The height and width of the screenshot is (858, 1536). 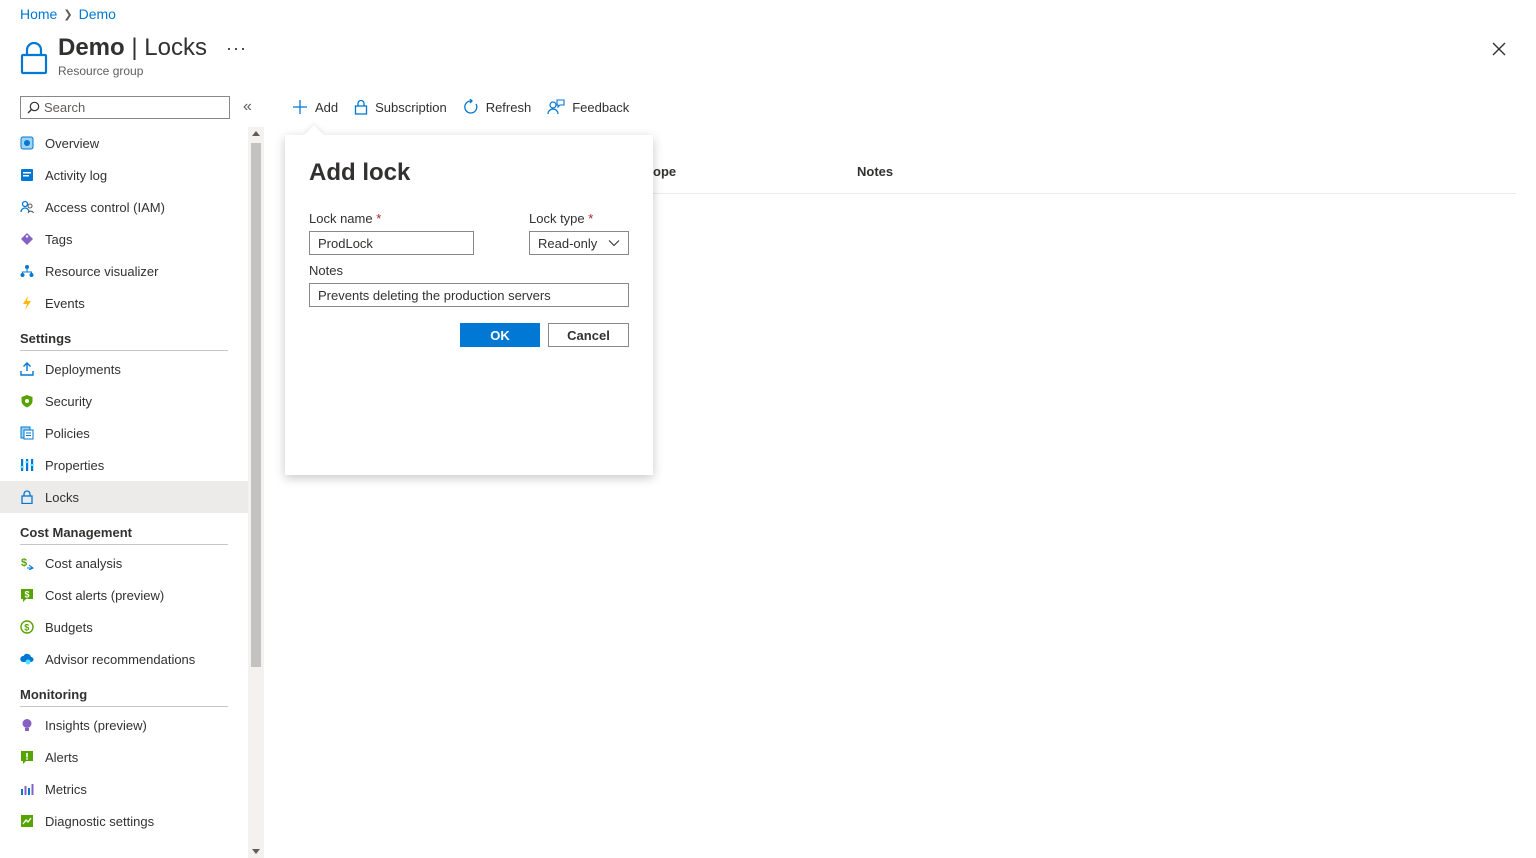 I want to click on nav-item-iam: Access control (IAM), so click(x=124, y=207).